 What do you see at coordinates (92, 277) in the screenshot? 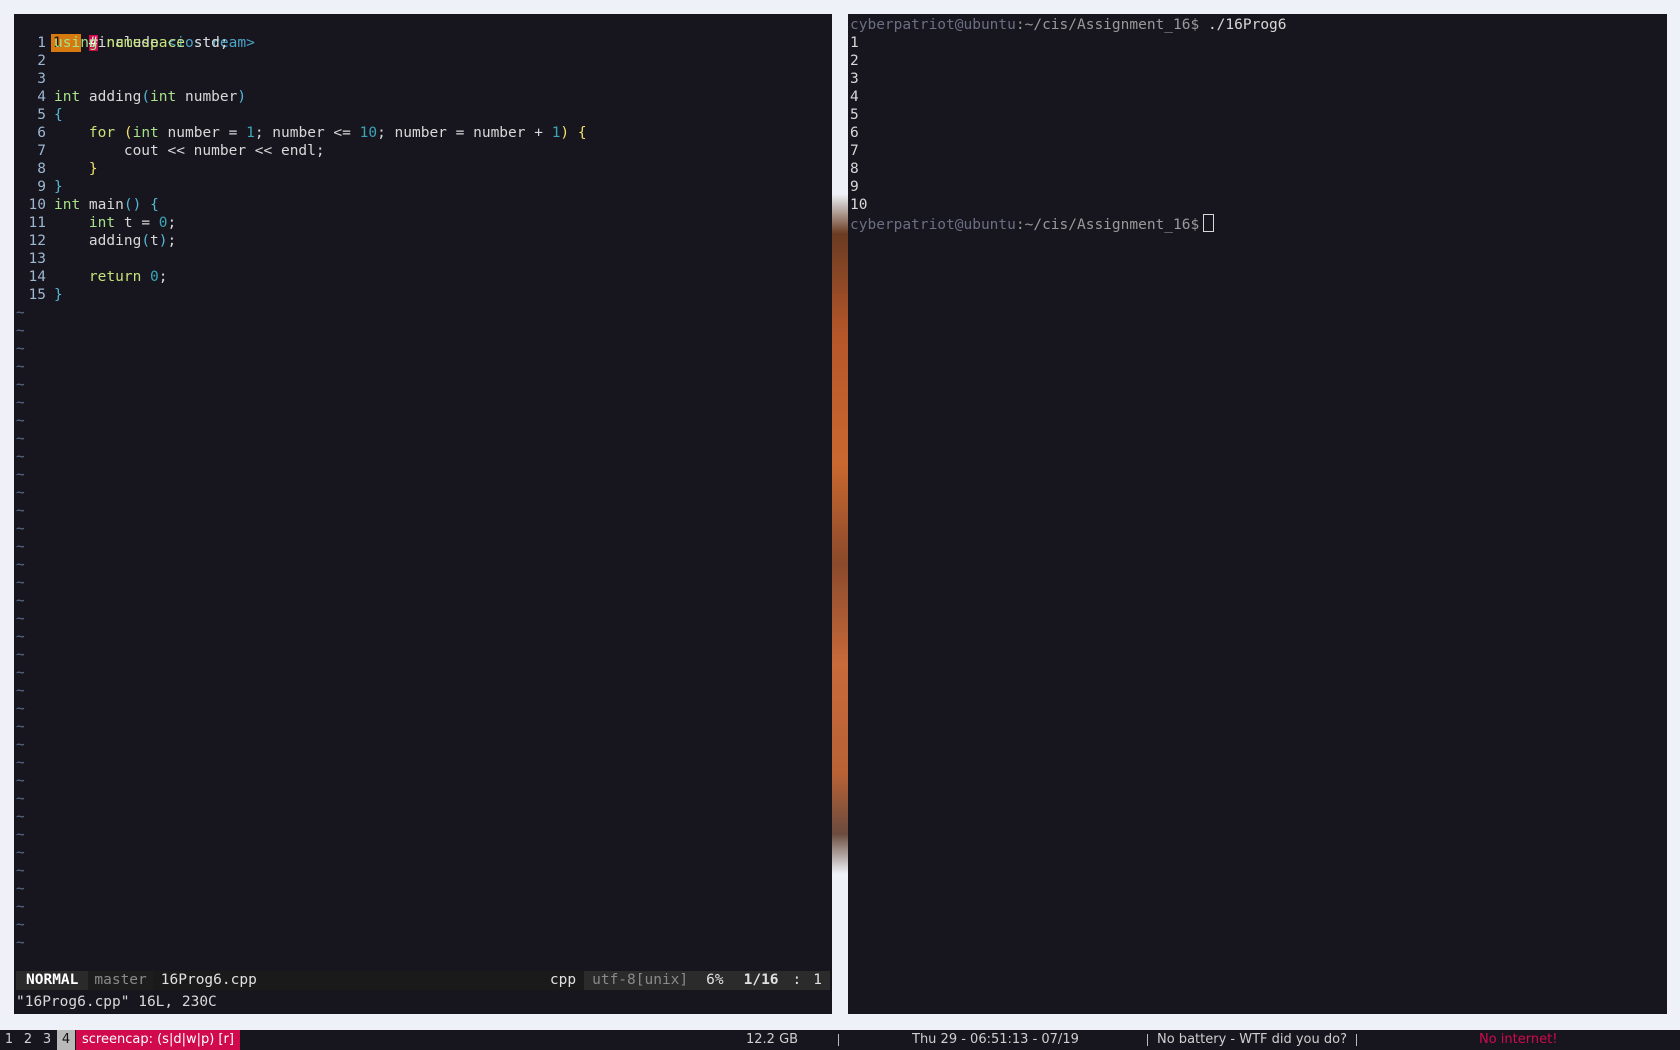
I see `code-line: 14 return 0;` at bounding box center [92, 277].